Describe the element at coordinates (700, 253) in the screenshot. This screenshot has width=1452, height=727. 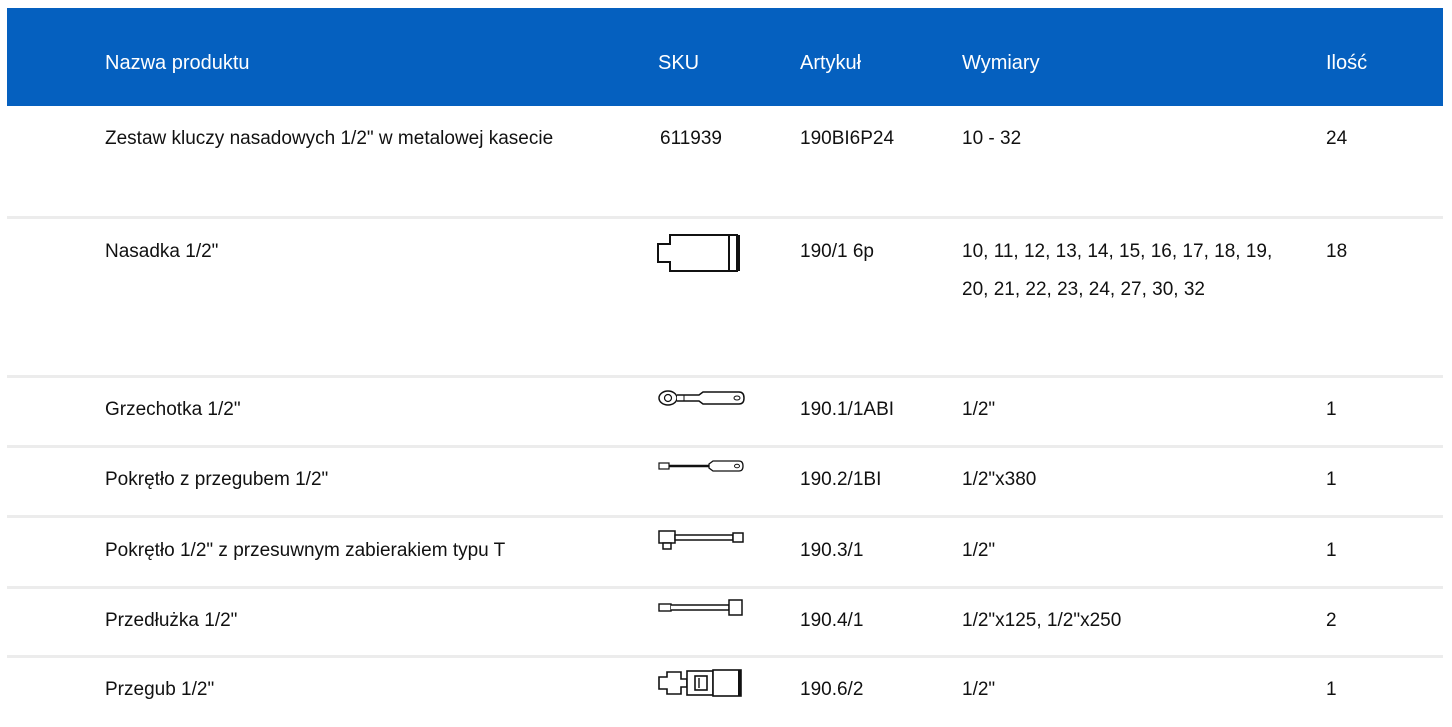
I see `socket-icon` at that location.